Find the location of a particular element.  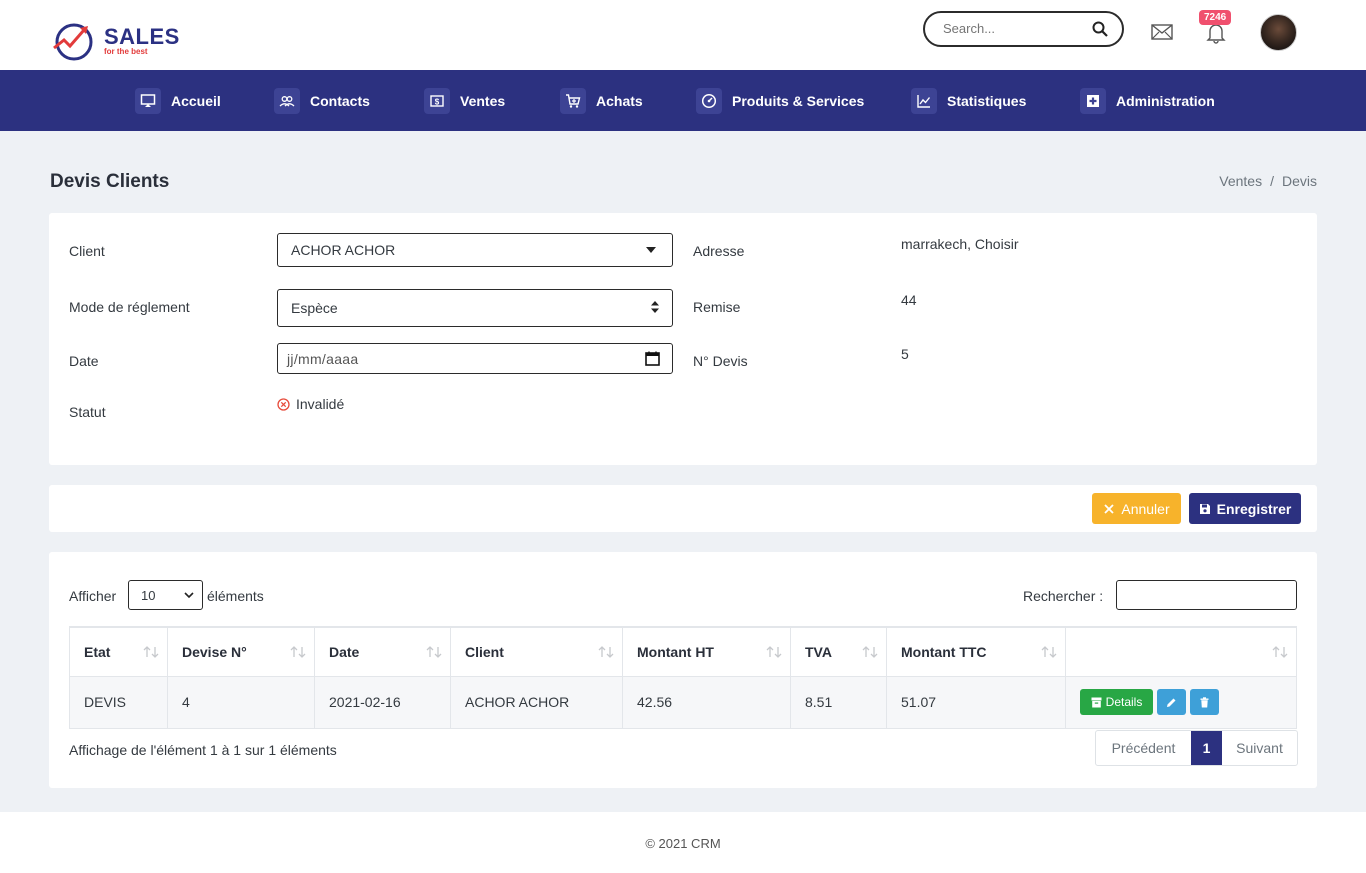

date-label: Date is located at coordinates (84, 361).